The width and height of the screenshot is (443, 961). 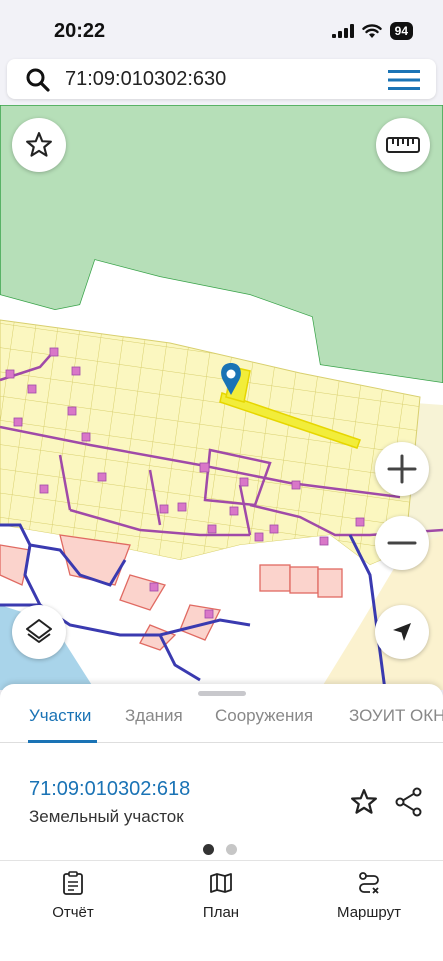 I want to click on status-icons: 94, so click(x=372, y=31).